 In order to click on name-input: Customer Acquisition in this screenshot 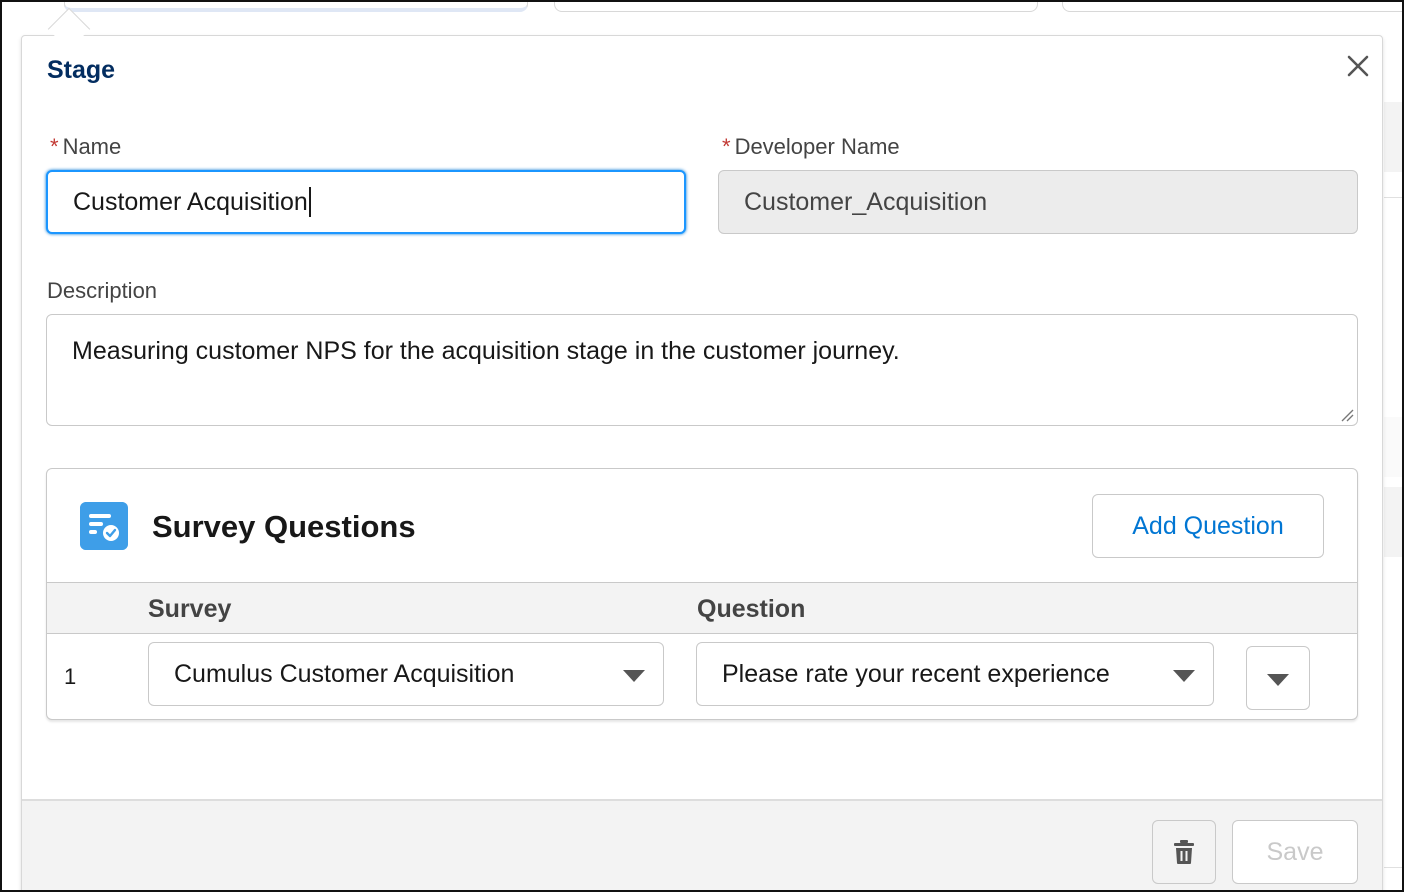, I will do `click(366, 202)`.